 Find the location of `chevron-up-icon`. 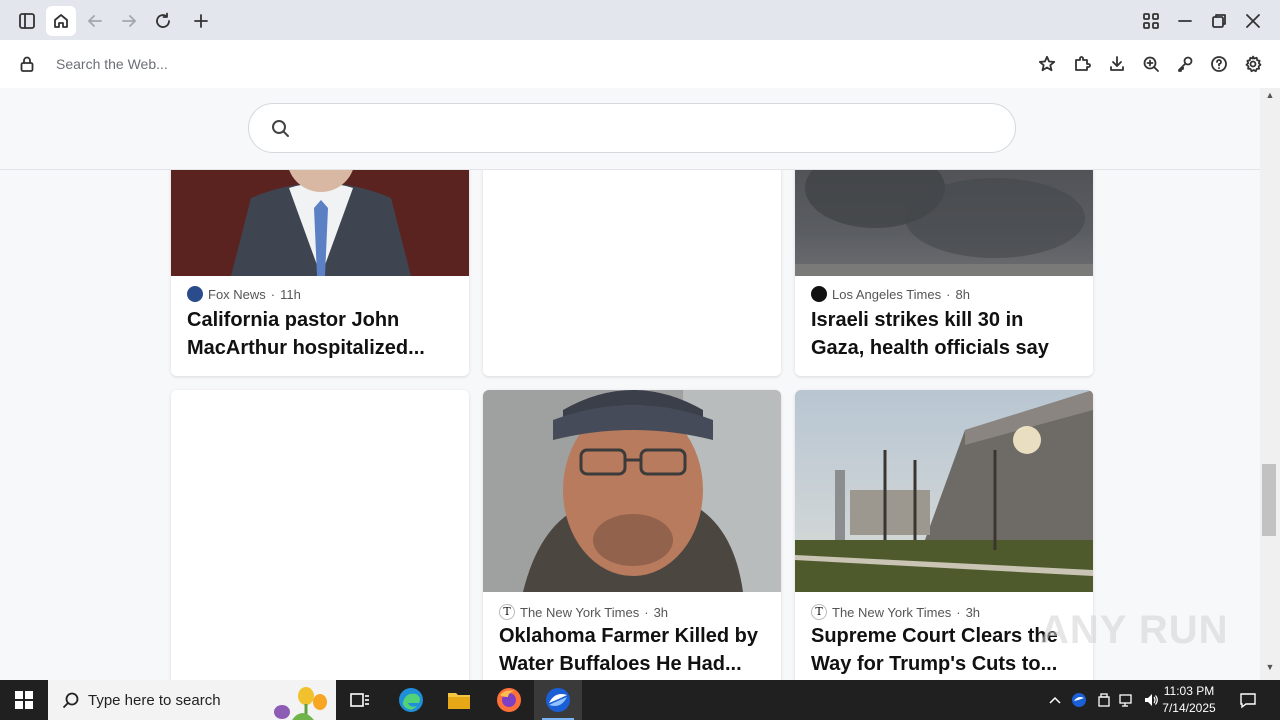

chevron-up-icon is located at coordinates (1055, 700).